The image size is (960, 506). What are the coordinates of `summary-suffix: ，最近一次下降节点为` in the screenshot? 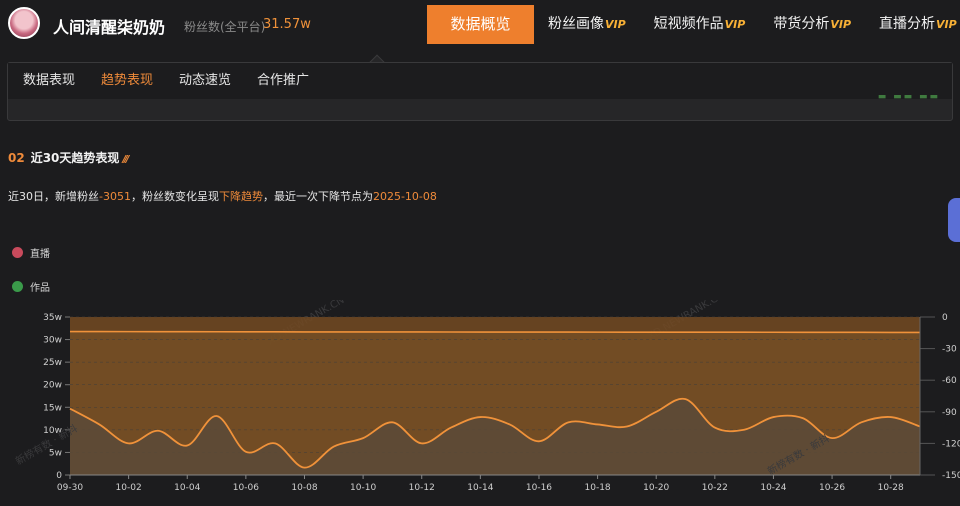 It's located at (317, 196).